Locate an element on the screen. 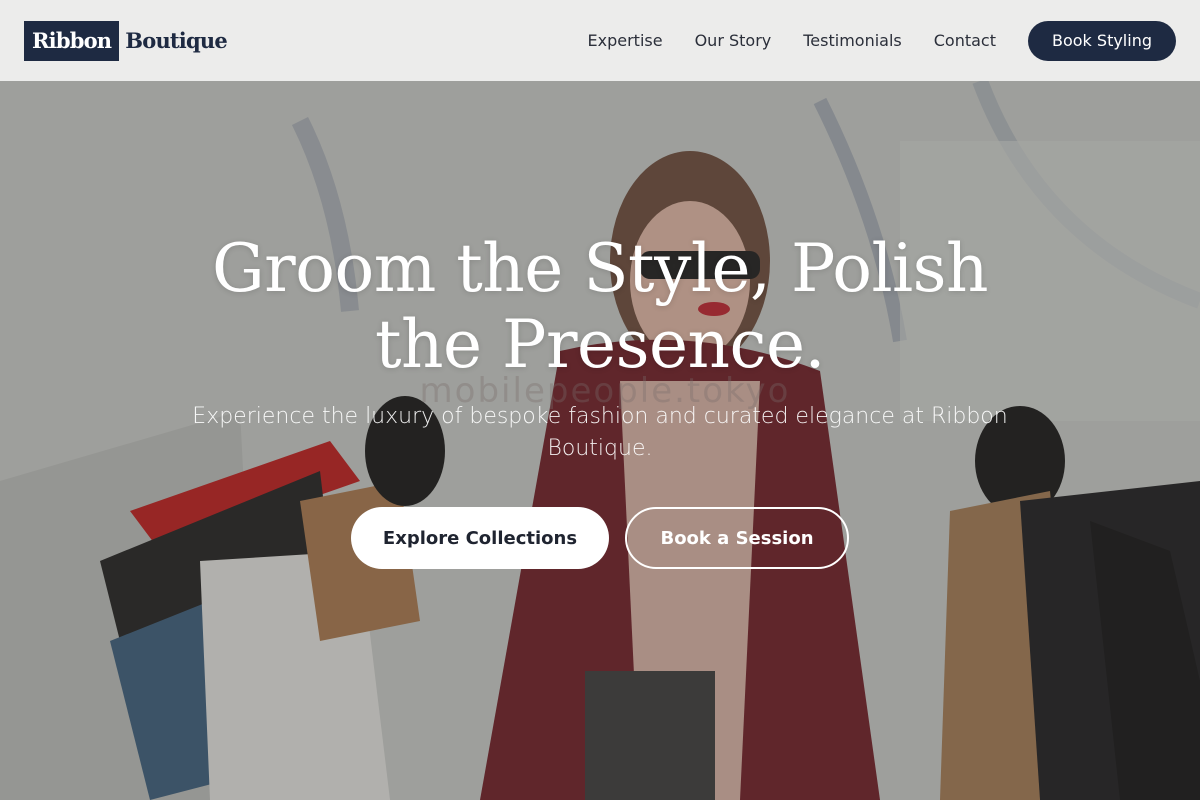 The image size is (1200, 800). explore-collections-button: Explore Collections is located at coordinates (480, 538).